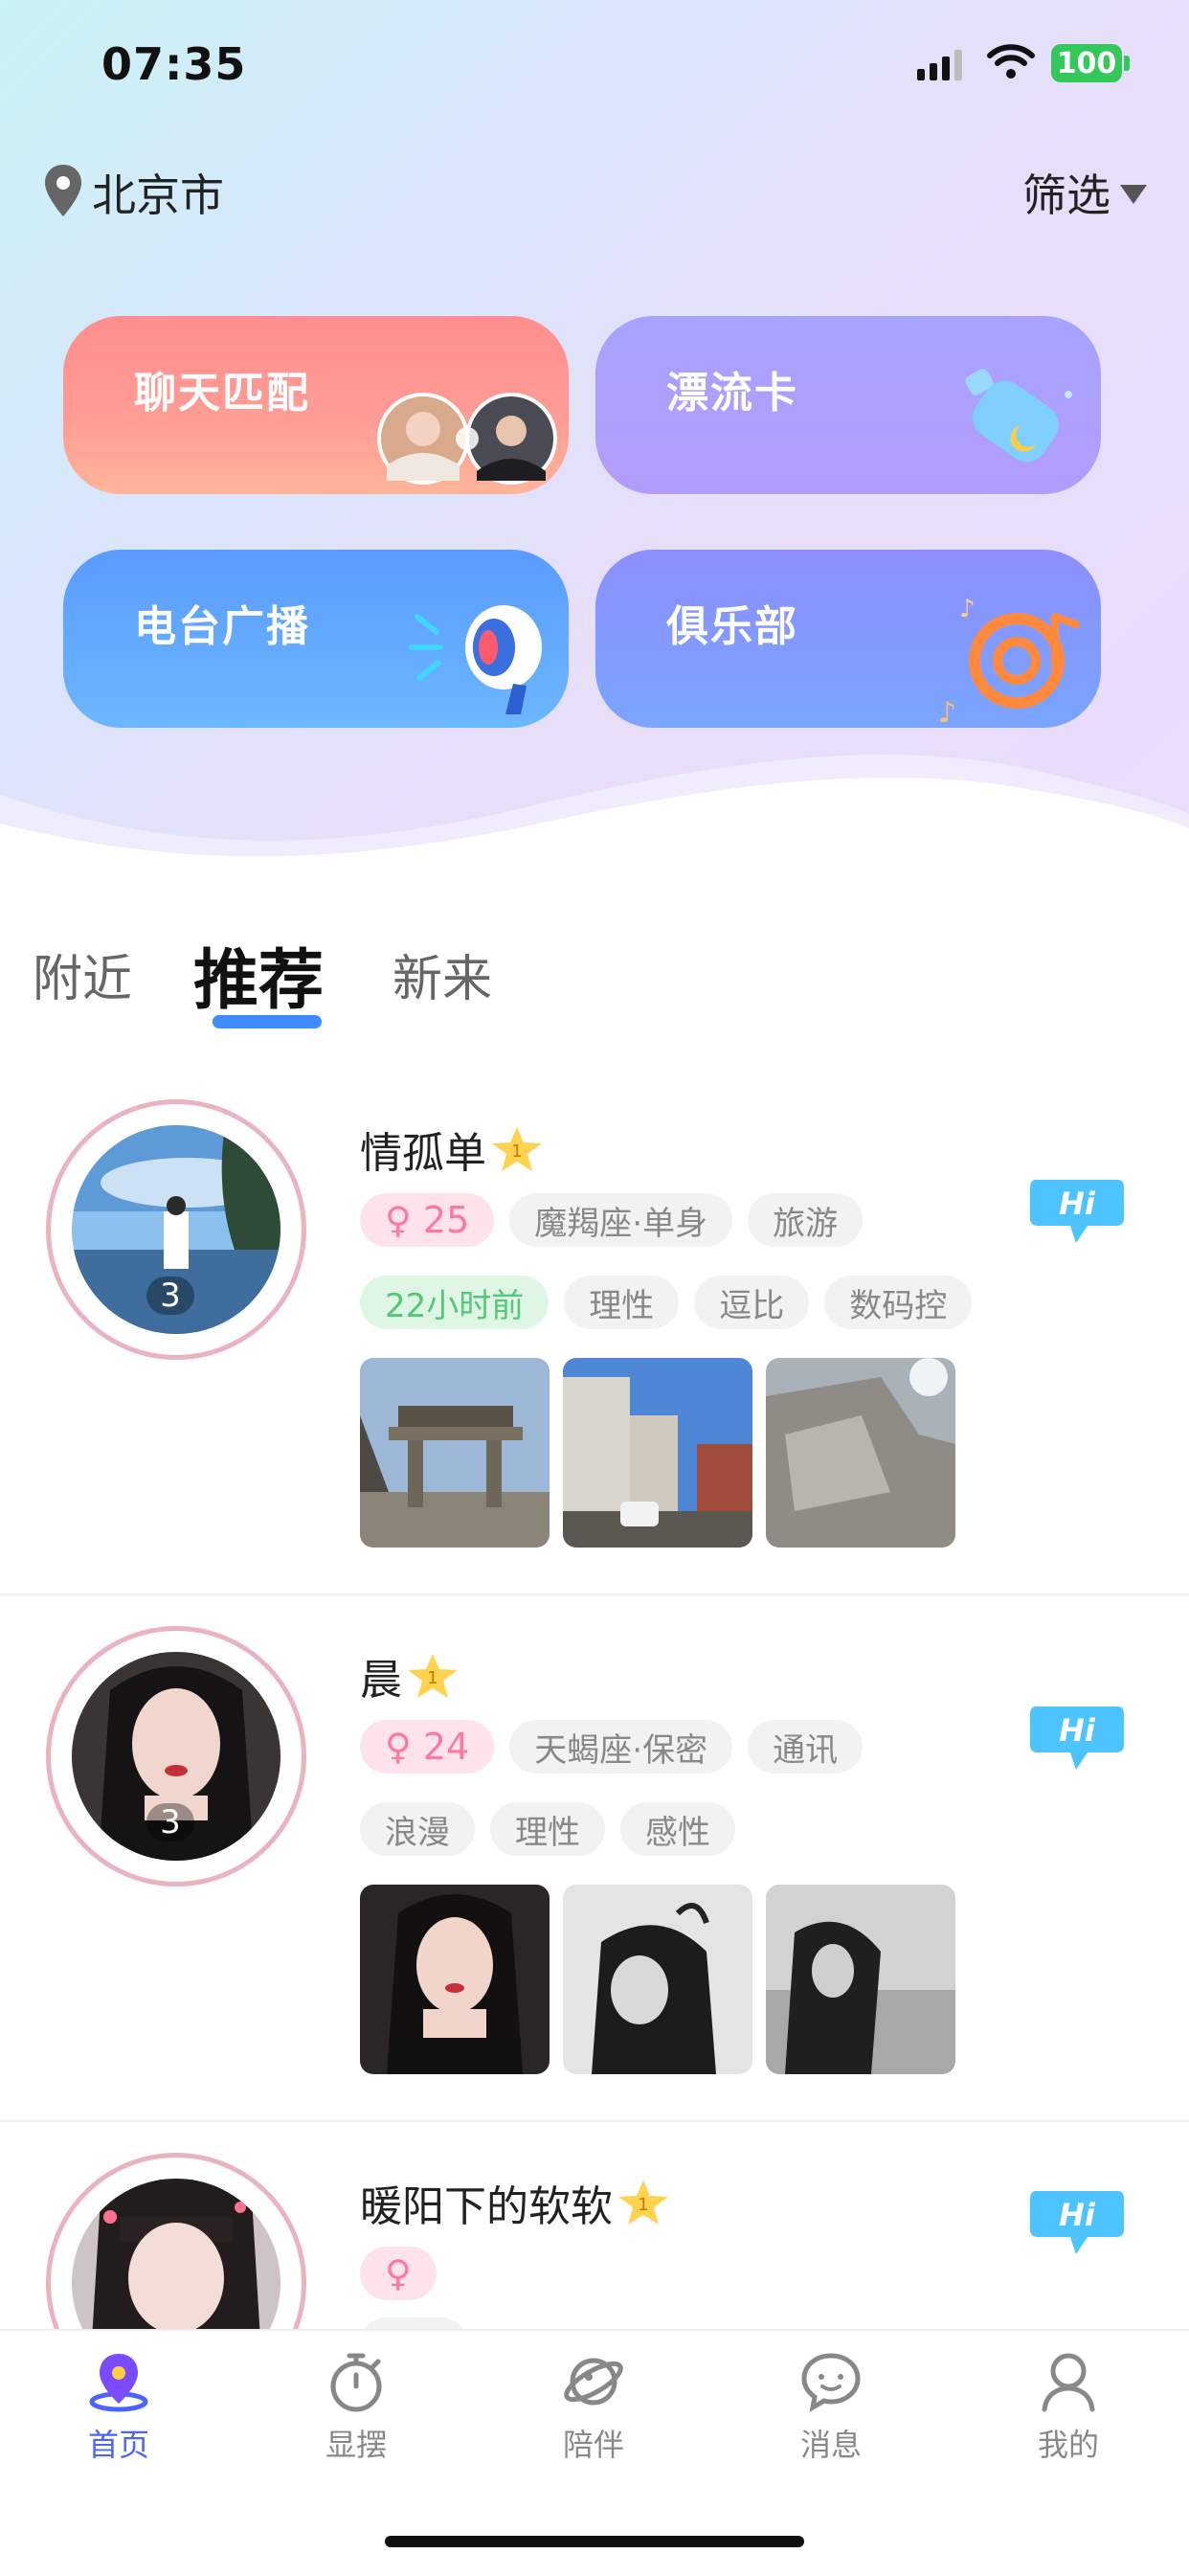  What do you see at coordinates (1127, 64) in the screenshot?
I see `battery-cap` at bounding box center [1127, 64].